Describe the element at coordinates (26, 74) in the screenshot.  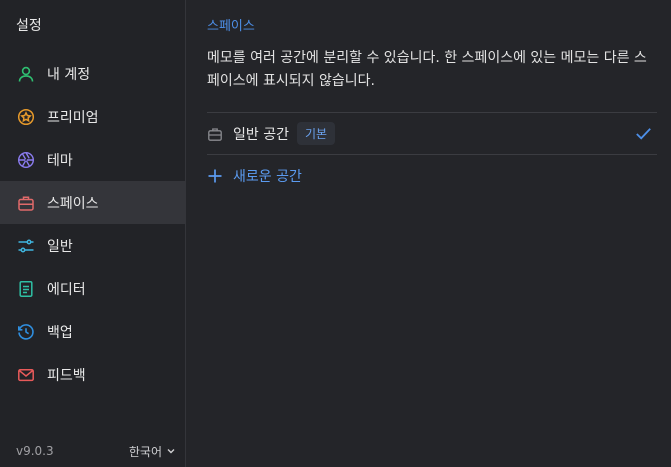
I see `user-icon` at that location.